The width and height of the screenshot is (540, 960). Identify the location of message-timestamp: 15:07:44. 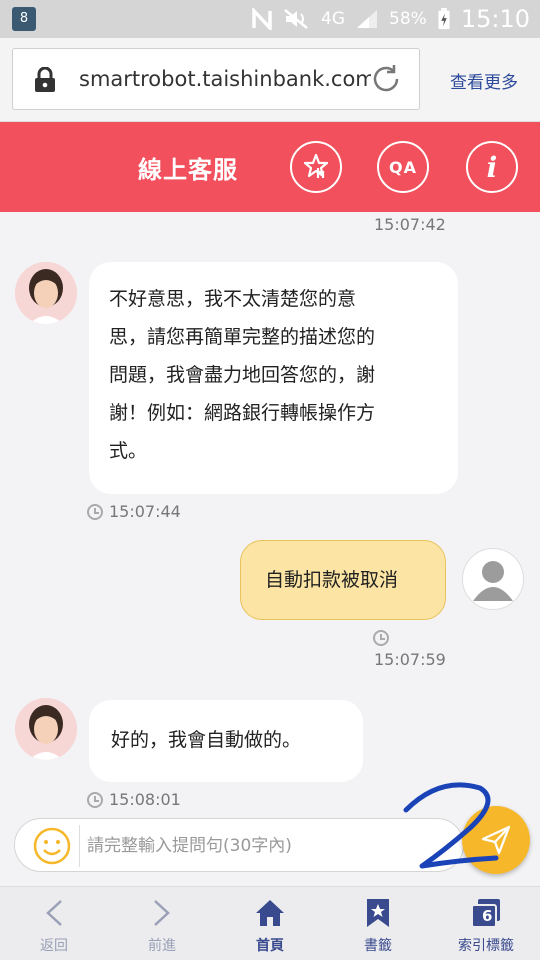
(134, 511).